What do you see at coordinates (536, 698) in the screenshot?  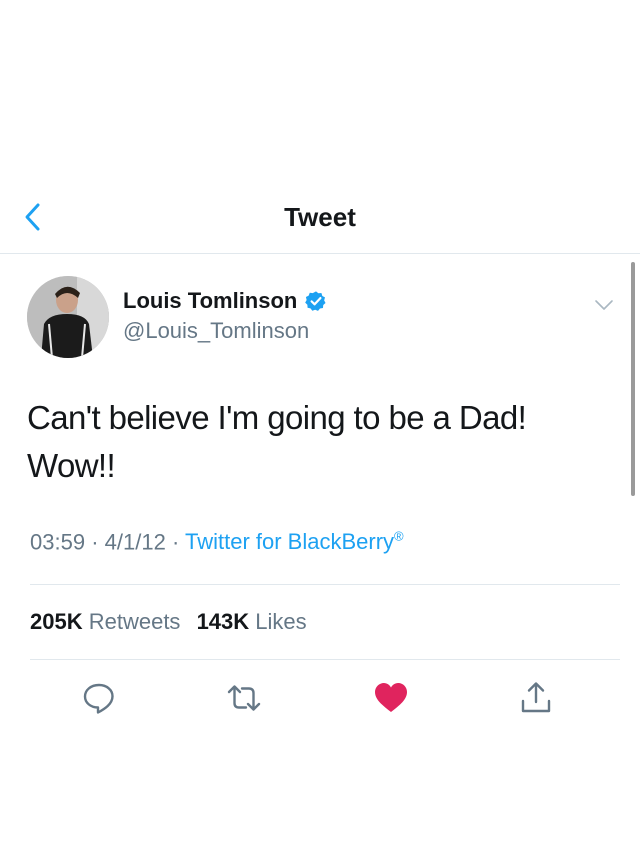 I see `share-icon` at bounding box center [536, 698].